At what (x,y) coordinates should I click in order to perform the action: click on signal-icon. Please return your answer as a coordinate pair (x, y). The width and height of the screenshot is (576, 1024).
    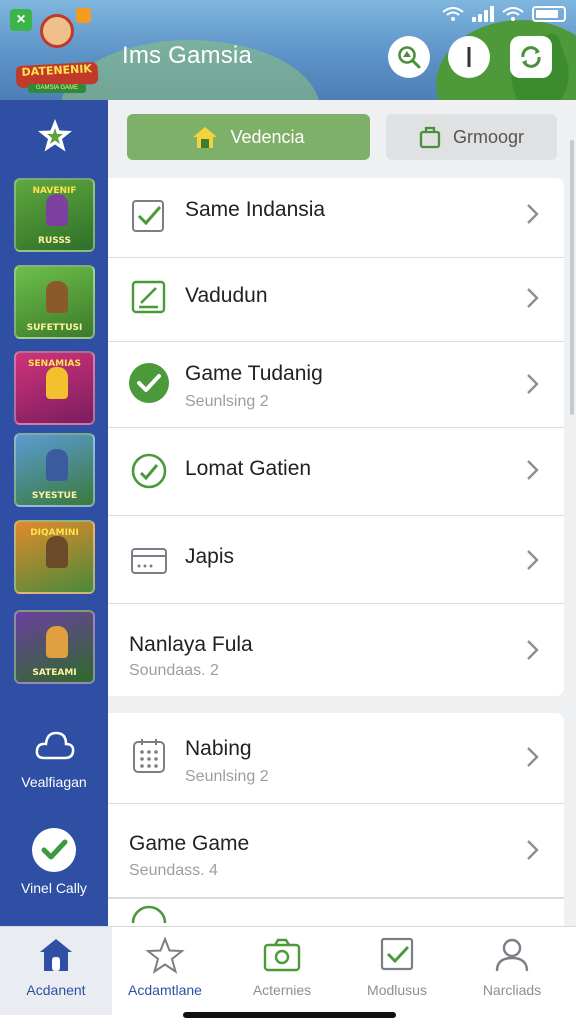
    Looking at the image, I should click on (483, 14).